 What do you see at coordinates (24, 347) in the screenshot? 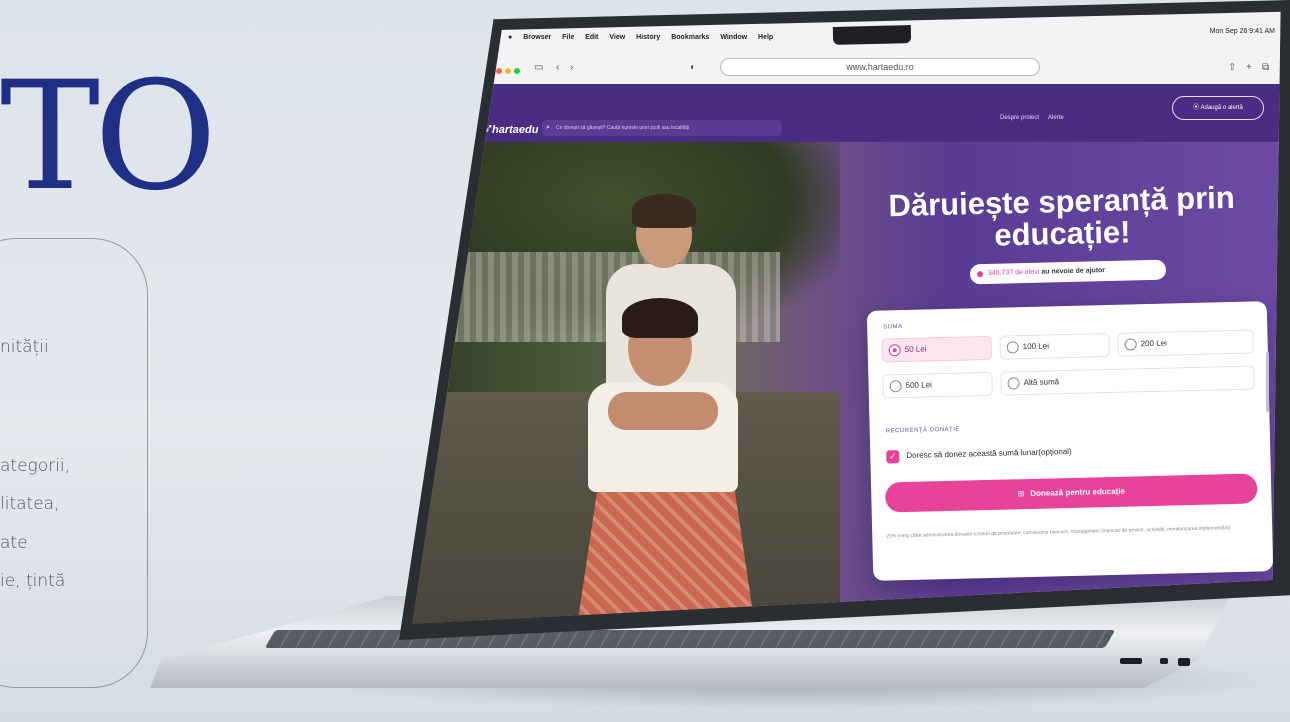
I see `slide-text-line: nității` at bounding box center [24, 347].